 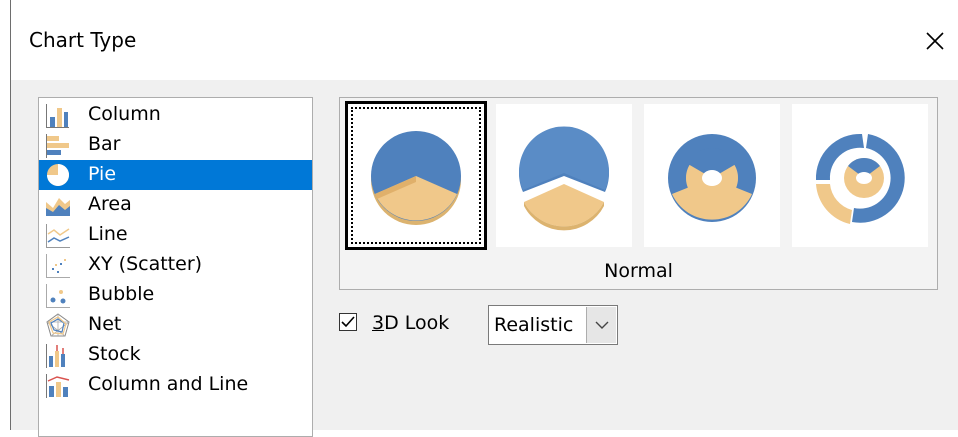 I want to click on variant-exploded-pie, so click(x=564, y=175).